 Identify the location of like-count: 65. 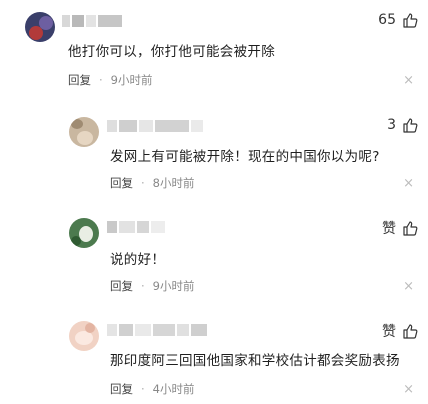
(387, 20).